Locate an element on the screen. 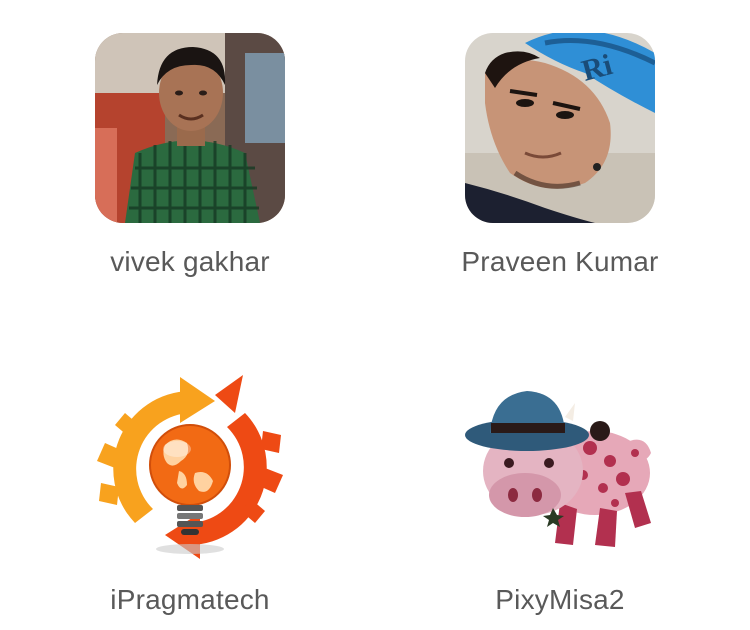  globe-lightbulb-logo-icon is located at coordinates (190, 468).